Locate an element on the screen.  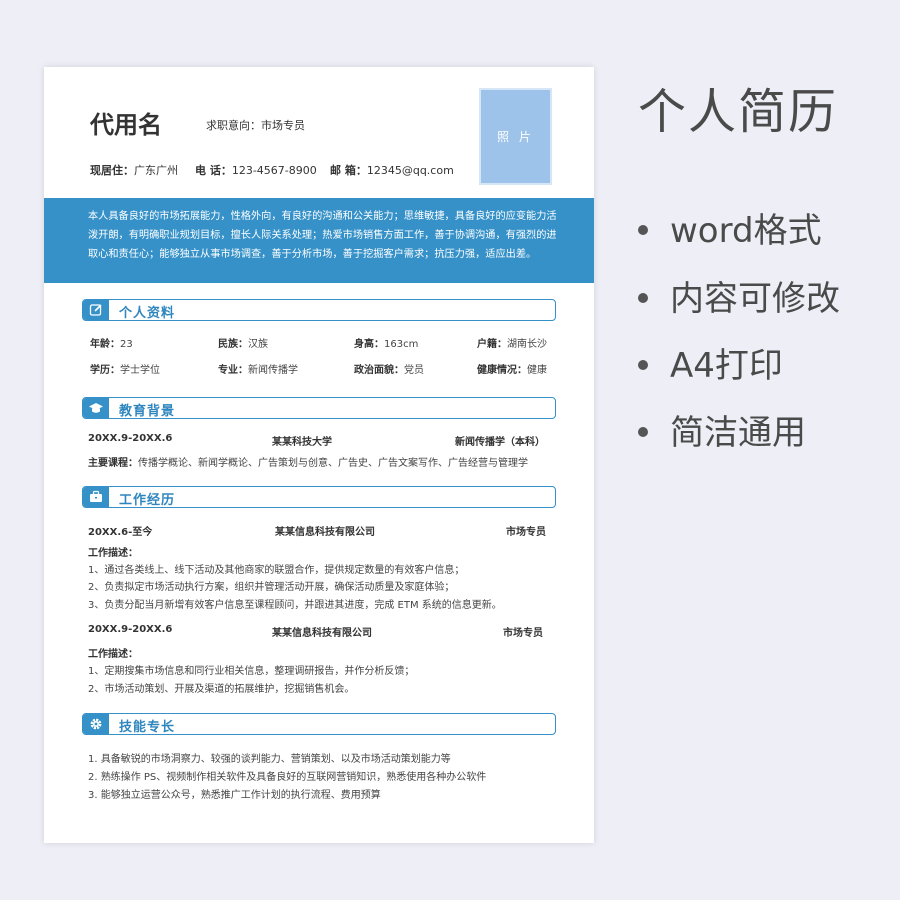
profile-political: 政治面貌：党员 is located at coordinates (389, 370).